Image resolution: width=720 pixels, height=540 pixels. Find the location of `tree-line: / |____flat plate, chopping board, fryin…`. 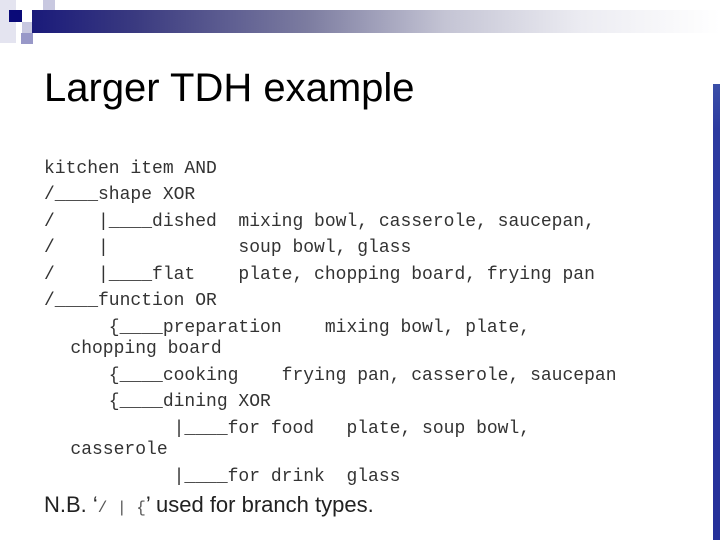

tree-line: / |____flat plate, chopping board, fryin… is located at coordinates (319, 275).